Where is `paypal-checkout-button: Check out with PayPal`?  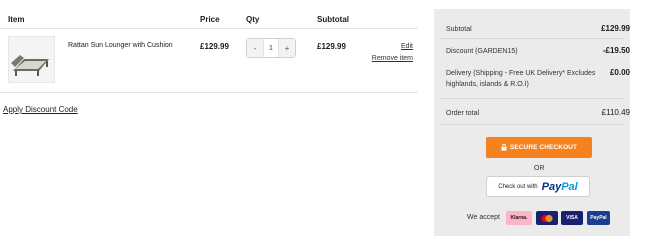
paypal-checkout-button: Check out with PayPal is located at coordinates (538, 186).